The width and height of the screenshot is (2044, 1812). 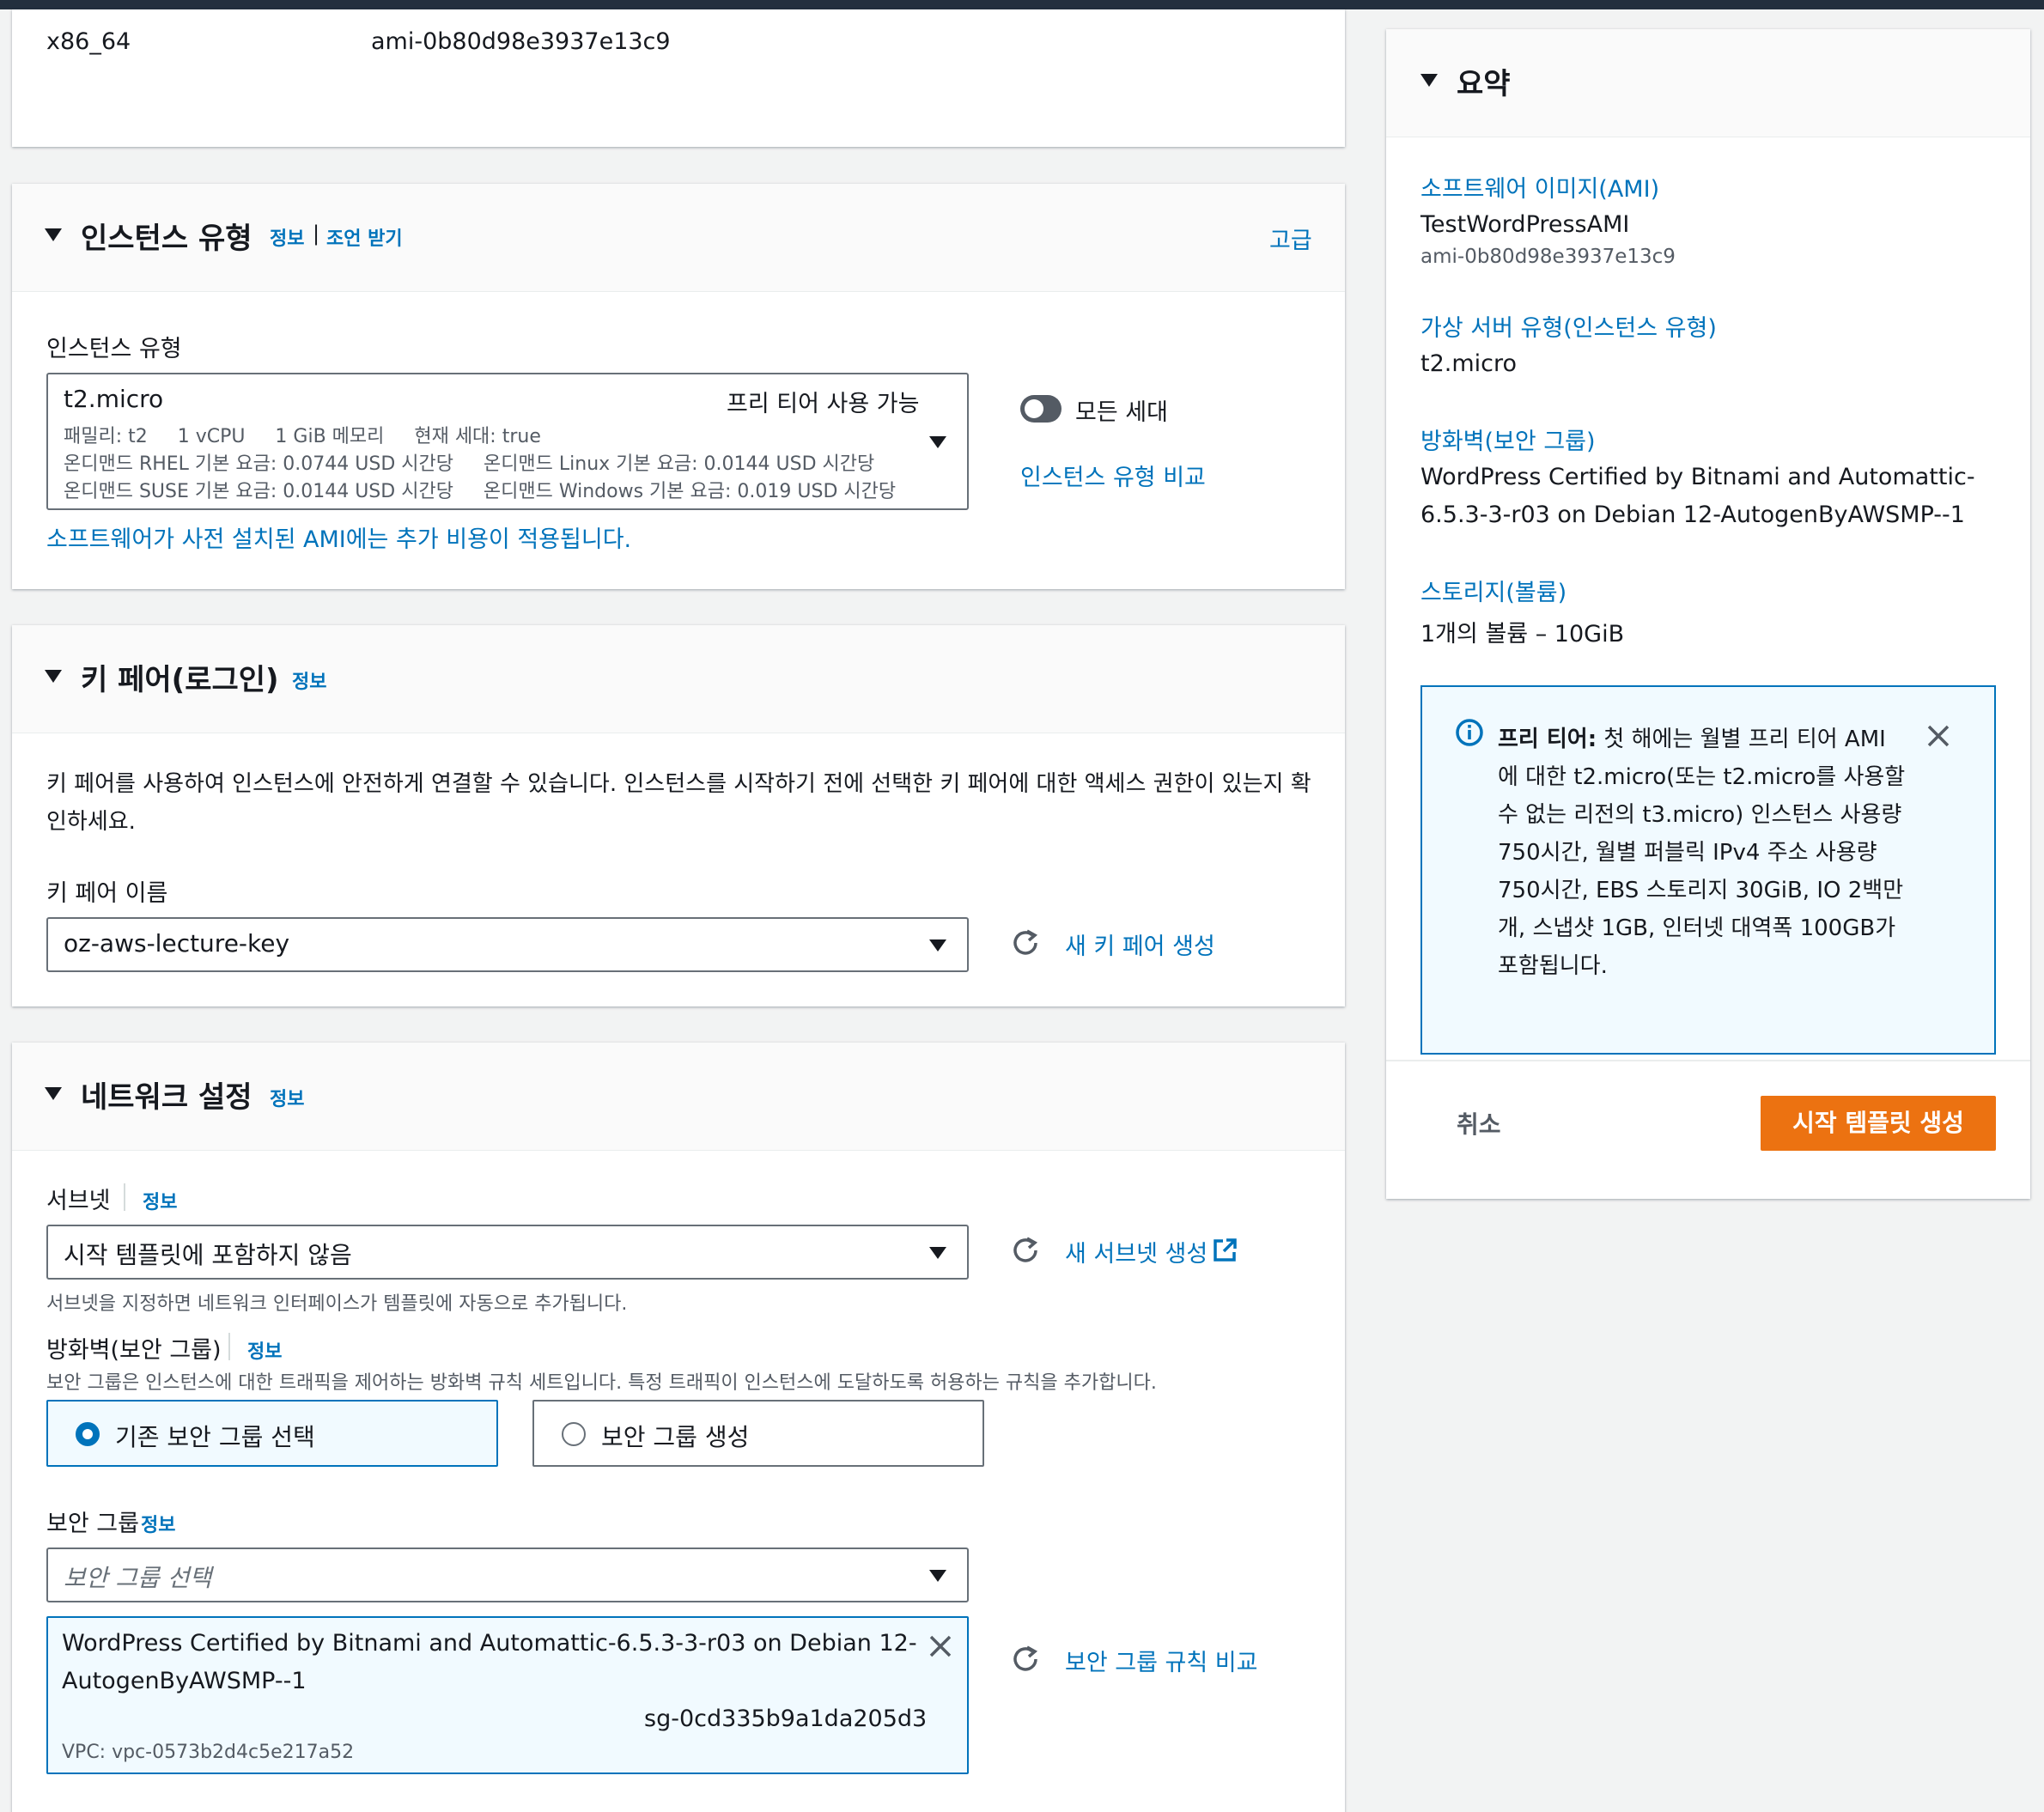 What do you see at coordinates (758, 1433) in the screenshot?
I see `create-security-group-option: 보안 그룹 생성` at bounding box center [758, 1433].